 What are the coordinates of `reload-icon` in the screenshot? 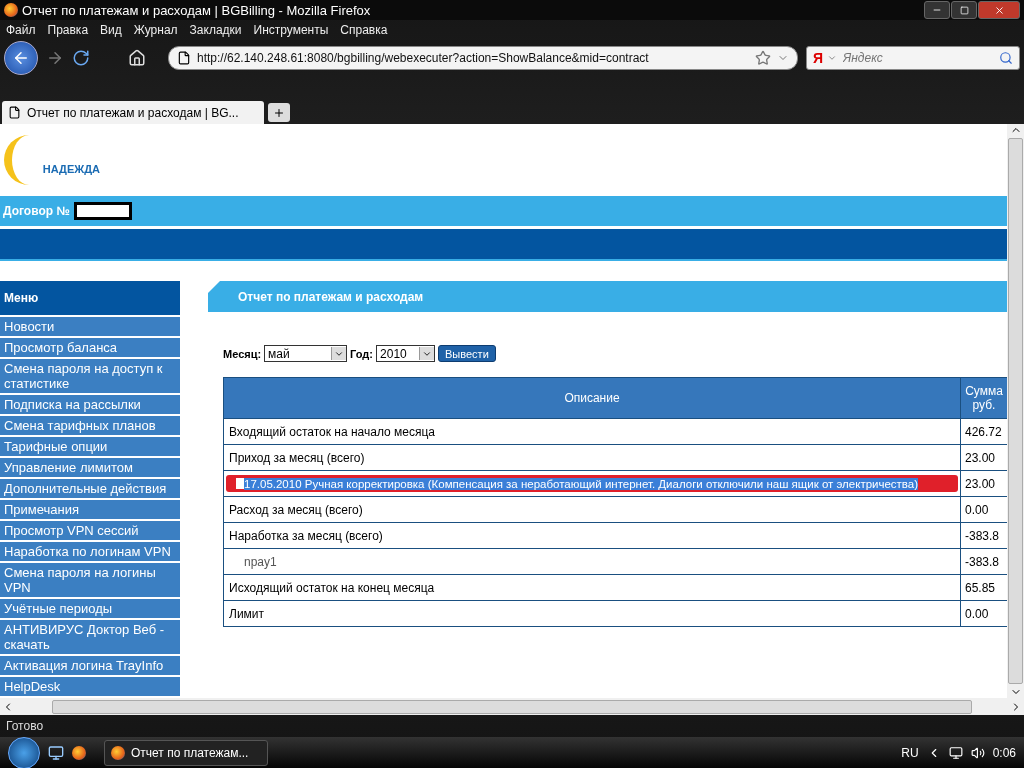 It's located at (81, 58).